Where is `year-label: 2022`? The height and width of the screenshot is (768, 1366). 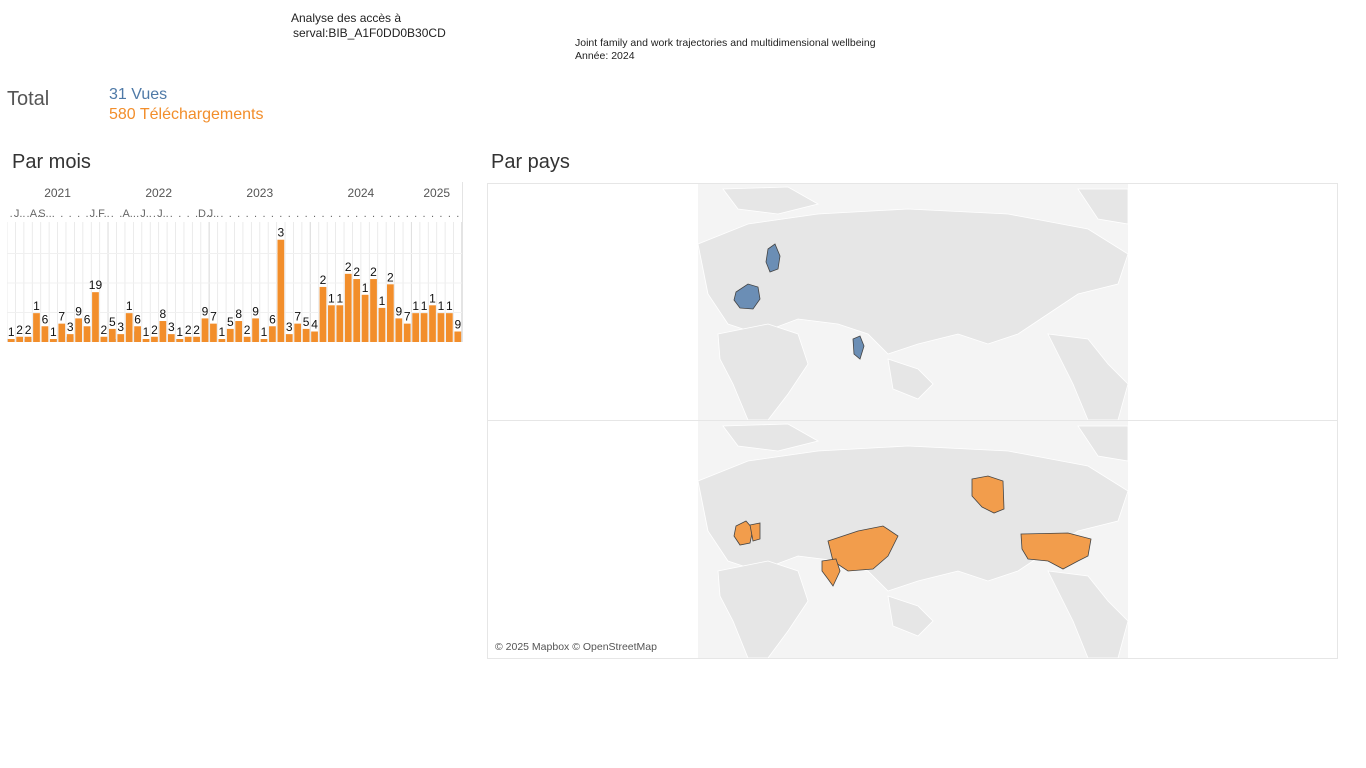
year-label: 2022 is located at coordinates (158, 193).